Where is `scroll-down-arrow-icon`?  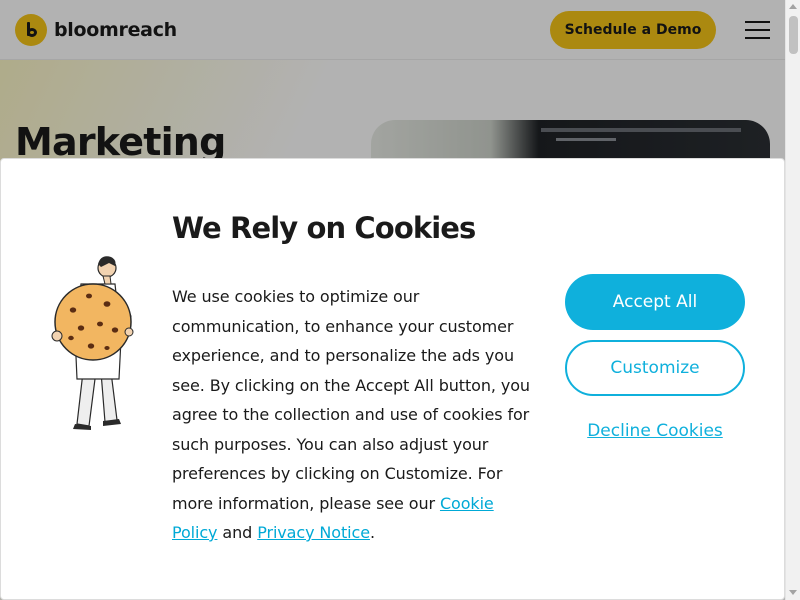
scroll-down-arrow-icon is located at coordinates (793, 592).